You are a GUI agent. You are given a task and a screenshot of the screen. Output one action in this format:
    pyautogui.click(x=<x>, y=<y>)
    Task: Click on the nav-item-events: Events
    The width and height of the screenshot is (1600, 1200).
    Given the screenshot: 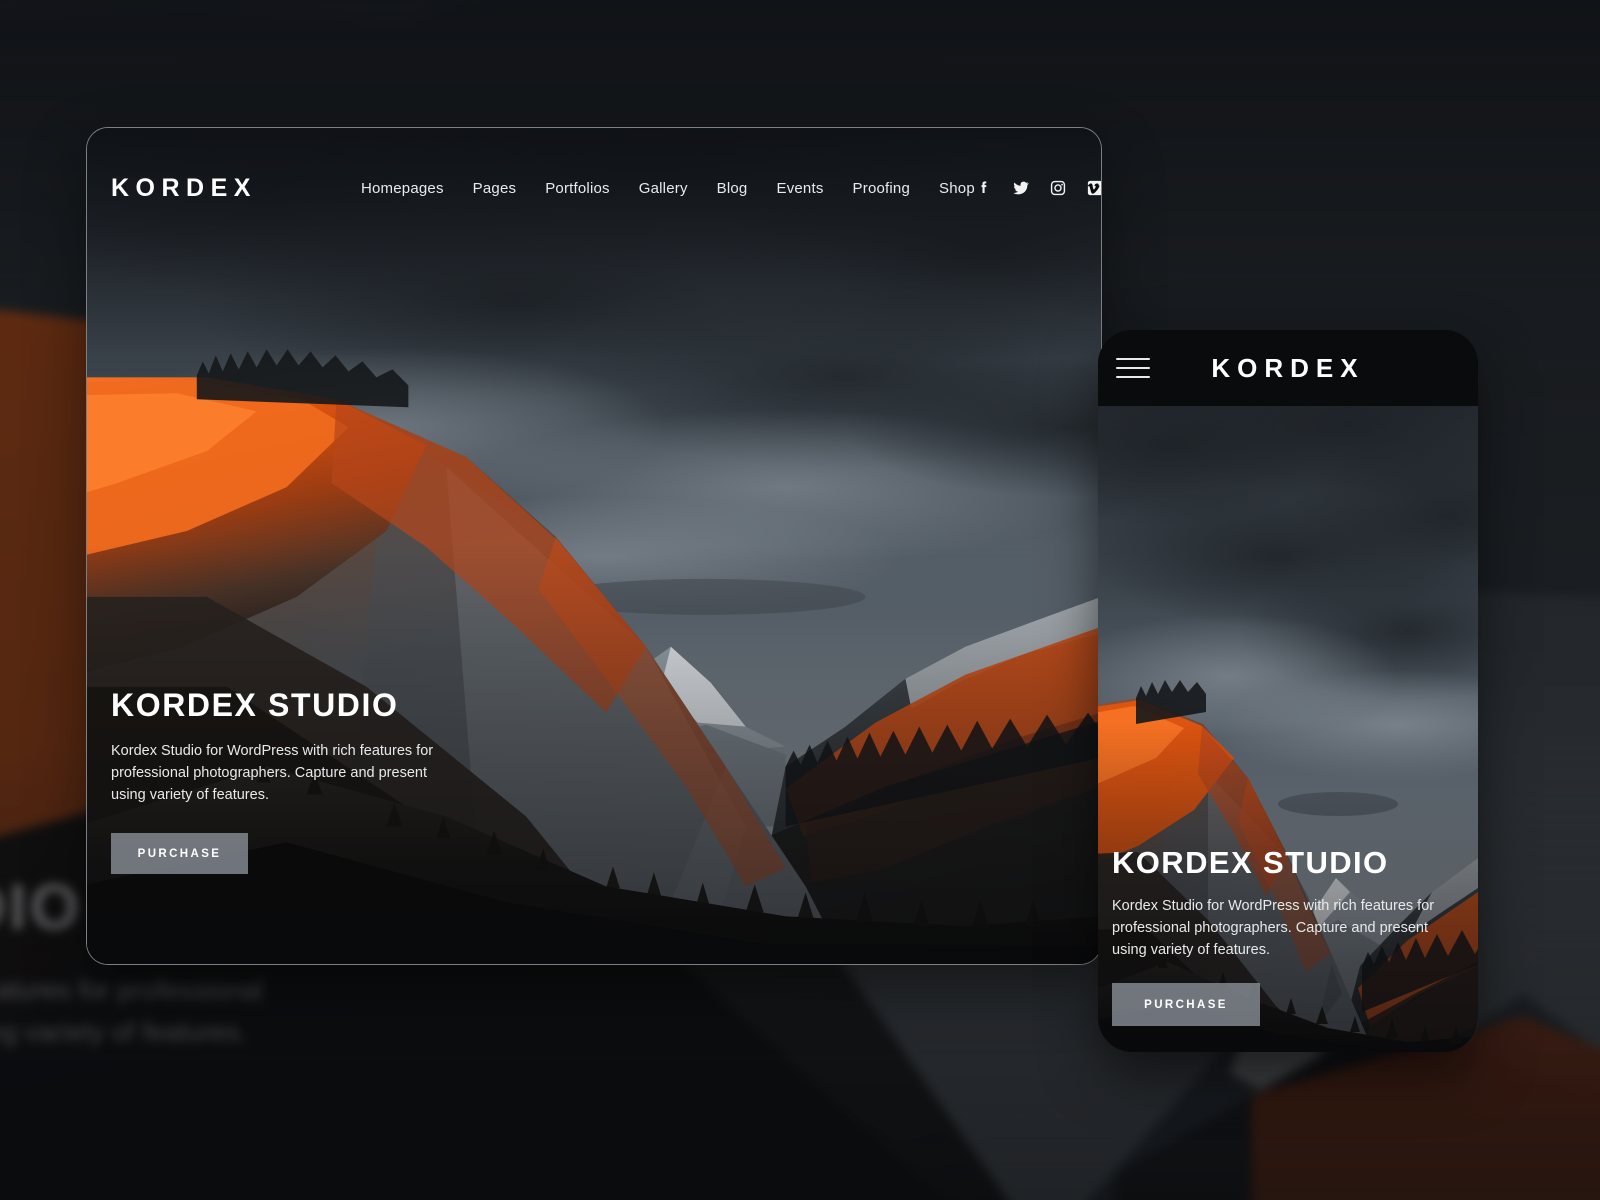 What is the action you would take?
    pyautogui.click(x=799, y=188)
    